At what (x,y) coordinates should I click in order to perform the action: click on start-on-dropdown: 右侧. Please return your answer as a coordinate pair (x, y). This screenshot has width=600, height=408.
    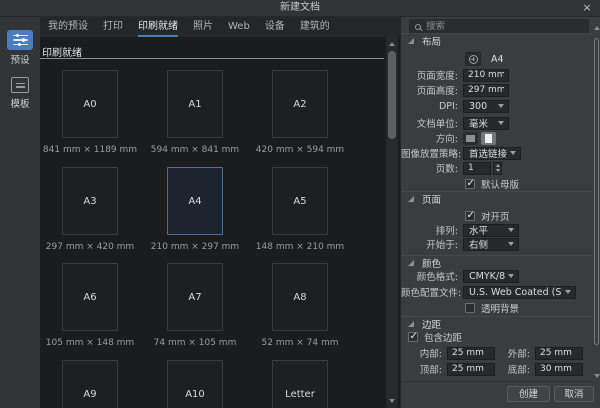
    Looking at the image, I should click on (491, 244).